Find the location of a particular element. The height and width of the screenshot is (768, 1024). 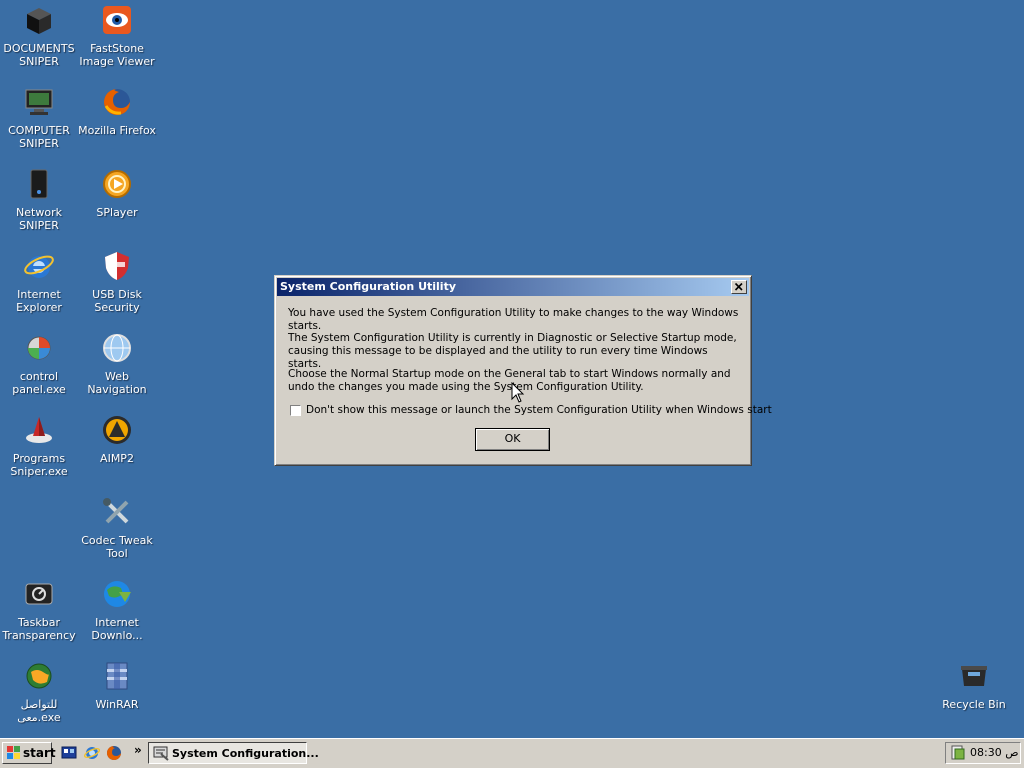

taskbar: start » System Configuration... 08:30 ص is located at coordinates (512, 753).